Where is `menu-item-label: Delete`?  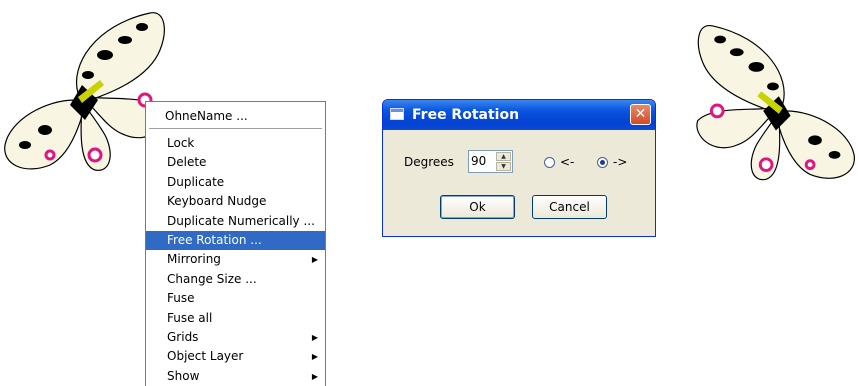
menu-item-label: Delete is located at coordinates (187, 162).